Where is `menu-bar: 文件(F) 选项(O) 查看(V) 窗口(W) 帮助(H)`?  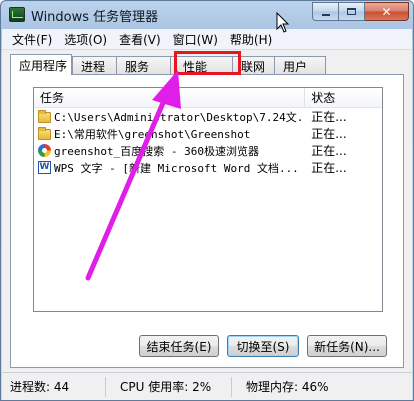
menu-bar: 文件(F) 选项(O) 查看(V) 窗口(W) 帮助(H) is located at coordinates (207, 39).